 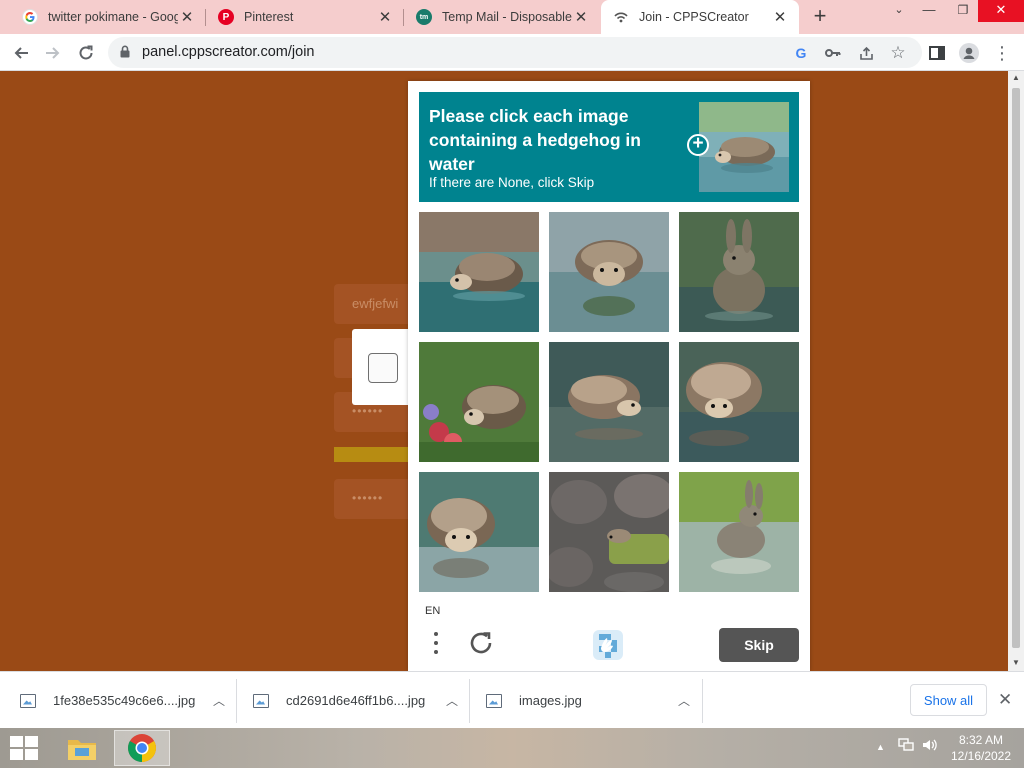 What do you see at coordinates (981, 748) in the screenshot?
I see `system-clock: 8:32 AM 12/16/2022` at bounding box center [981, 748].